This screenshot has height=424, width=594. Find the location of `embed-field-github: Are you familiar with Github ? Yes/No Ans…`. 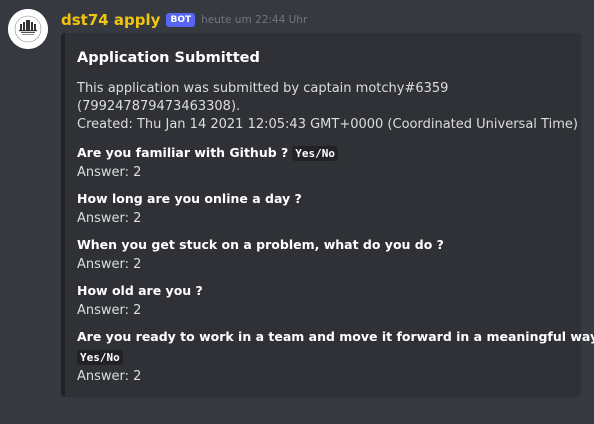

embed-field-github: Are you familiar with Github ? Yes/No Ans… is located at coordinates (208, 163).